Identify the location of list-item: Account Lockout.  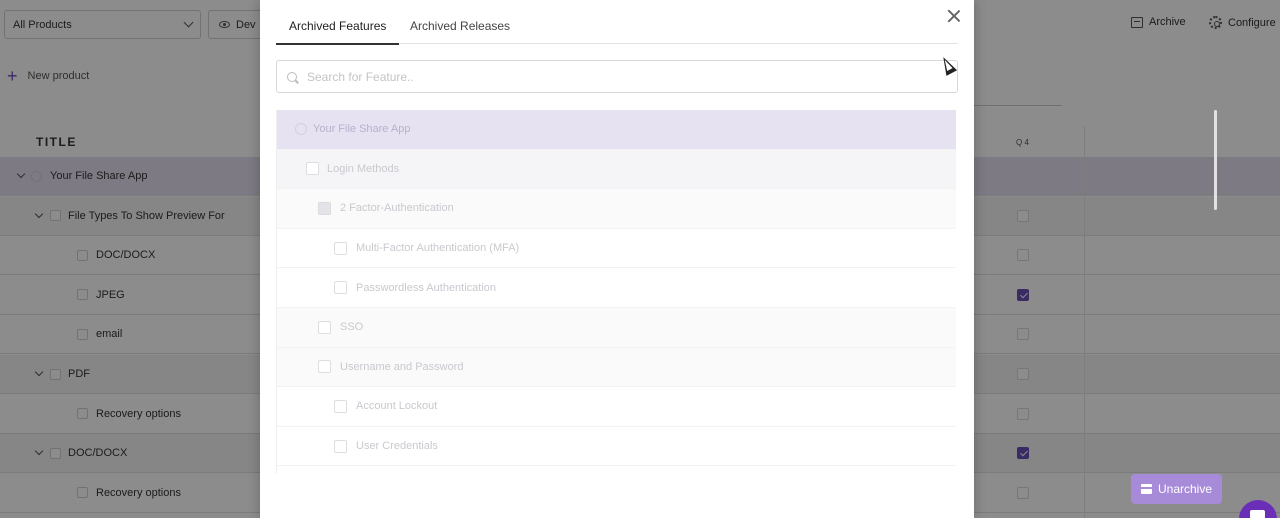
(616, 407).